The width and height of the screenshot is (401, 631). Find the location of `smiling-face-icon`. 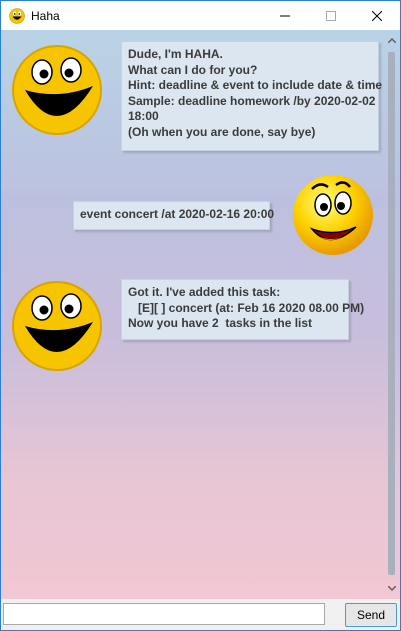

smiling-face-icon is located at coordinates (333, 215).